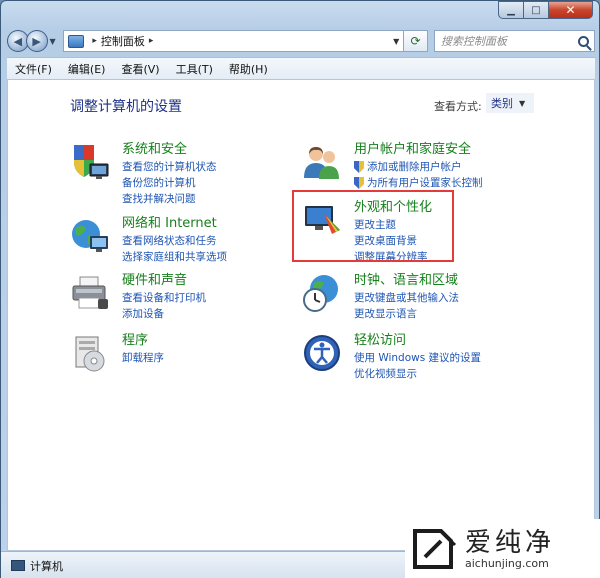 This screenshot has width=600, height=578. Describe the element at coordinates (417, 358) in the screenshot. I see `link-windows-recommended-settings: 使用 Windows 建议的设置` at that location.